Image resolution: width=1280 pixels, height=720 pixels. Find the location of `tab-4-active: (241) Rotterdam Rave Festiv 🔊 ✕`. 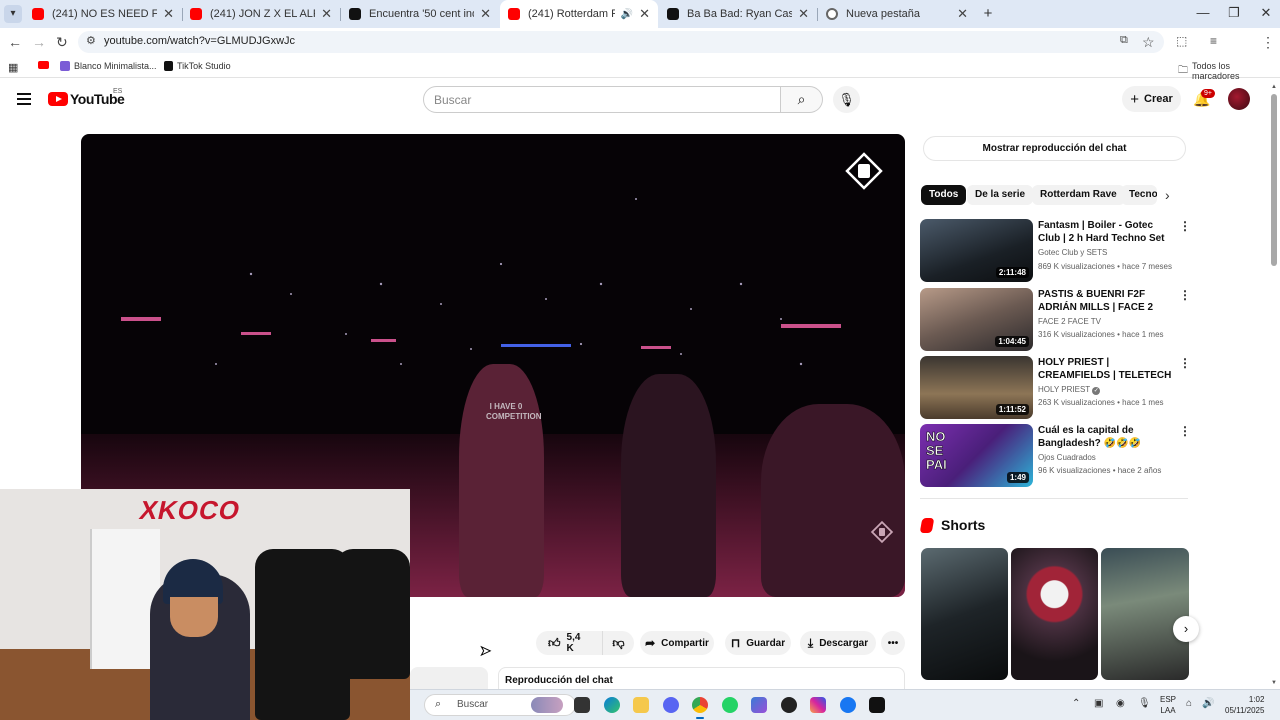

tab-4-active: (241) Rotterdam Rave Festiv 🔊 ✕ is located at coordinates (579, 14).